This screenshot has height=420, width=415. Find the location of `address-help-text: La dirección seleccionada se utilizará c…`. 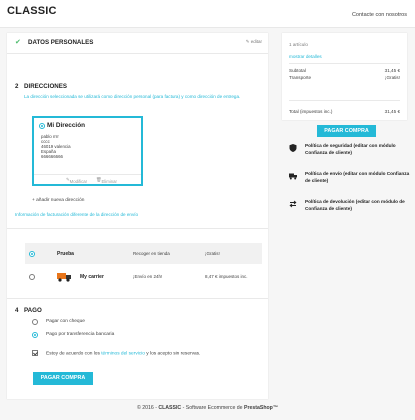

address-help-text: La dirección seleccionada se utilizará c… is located at coordinates (132, 96).